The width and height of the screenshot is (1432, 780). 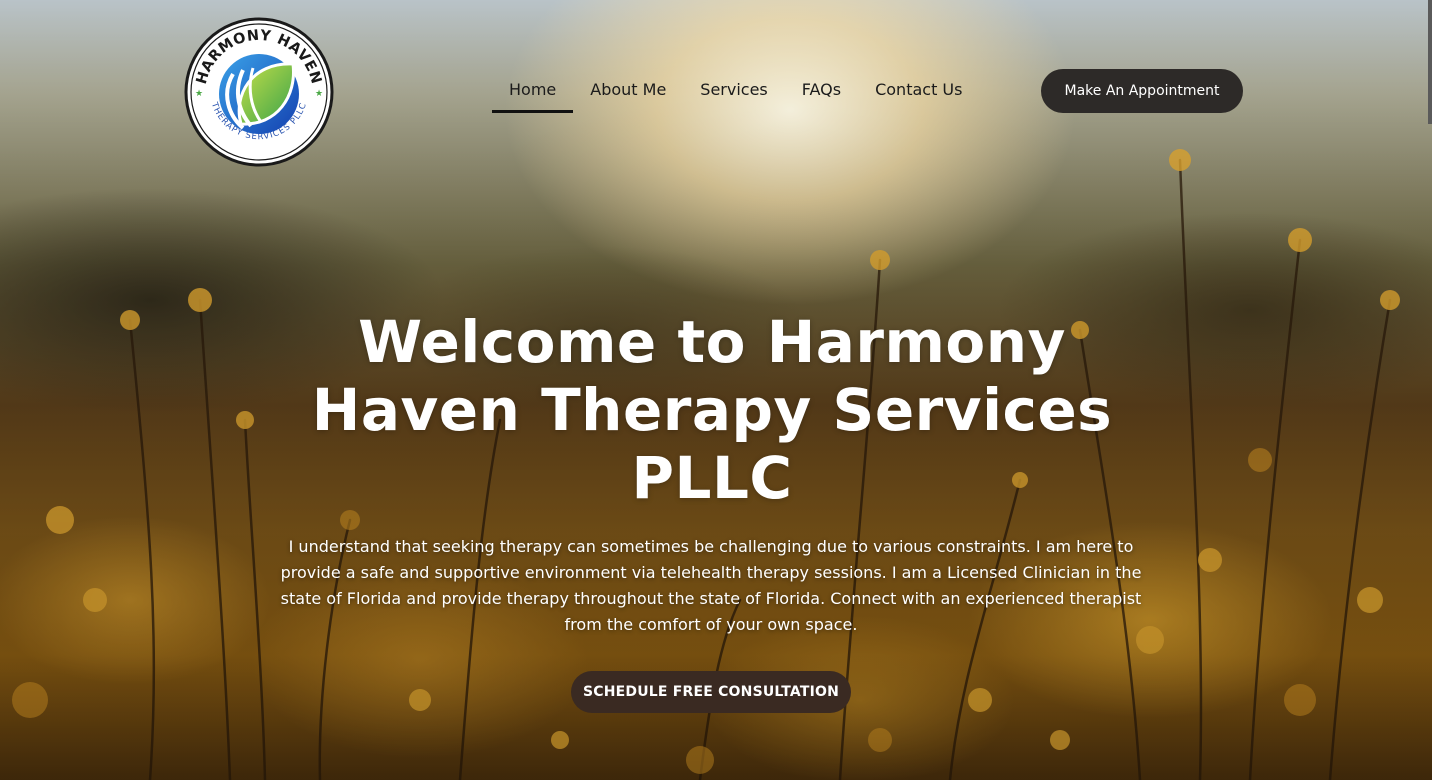 I want to click on page-scrollbar, so click(x=1430, y=62).